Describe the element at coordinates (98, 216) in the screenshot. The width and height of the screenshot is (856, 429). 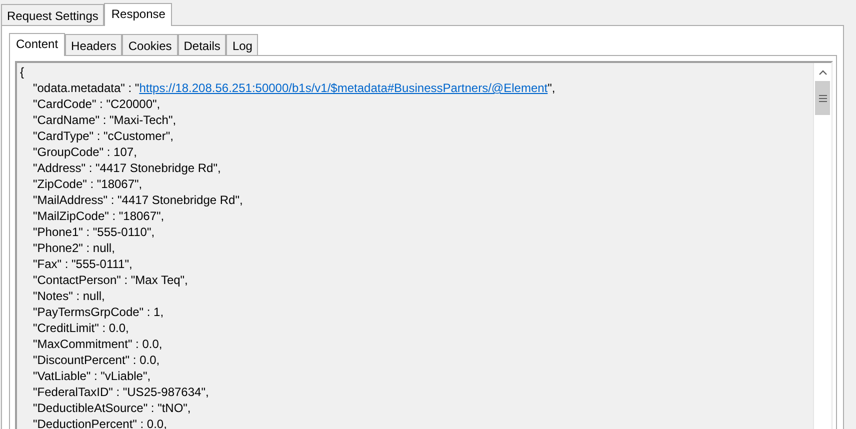
I see `code-line: "MailZipCode" : "18067",` at that location.